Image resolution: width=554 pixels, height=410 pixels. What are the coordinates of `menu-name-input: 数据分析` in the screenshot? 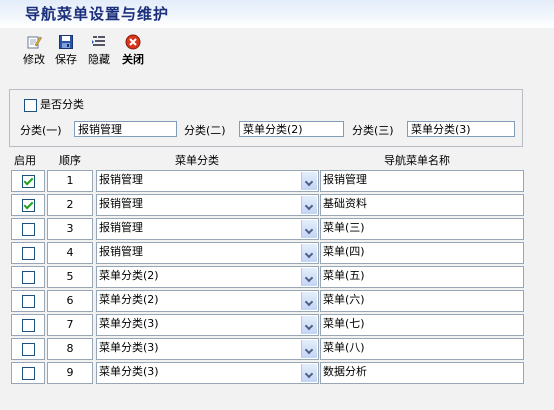 It's located at (422, 373).